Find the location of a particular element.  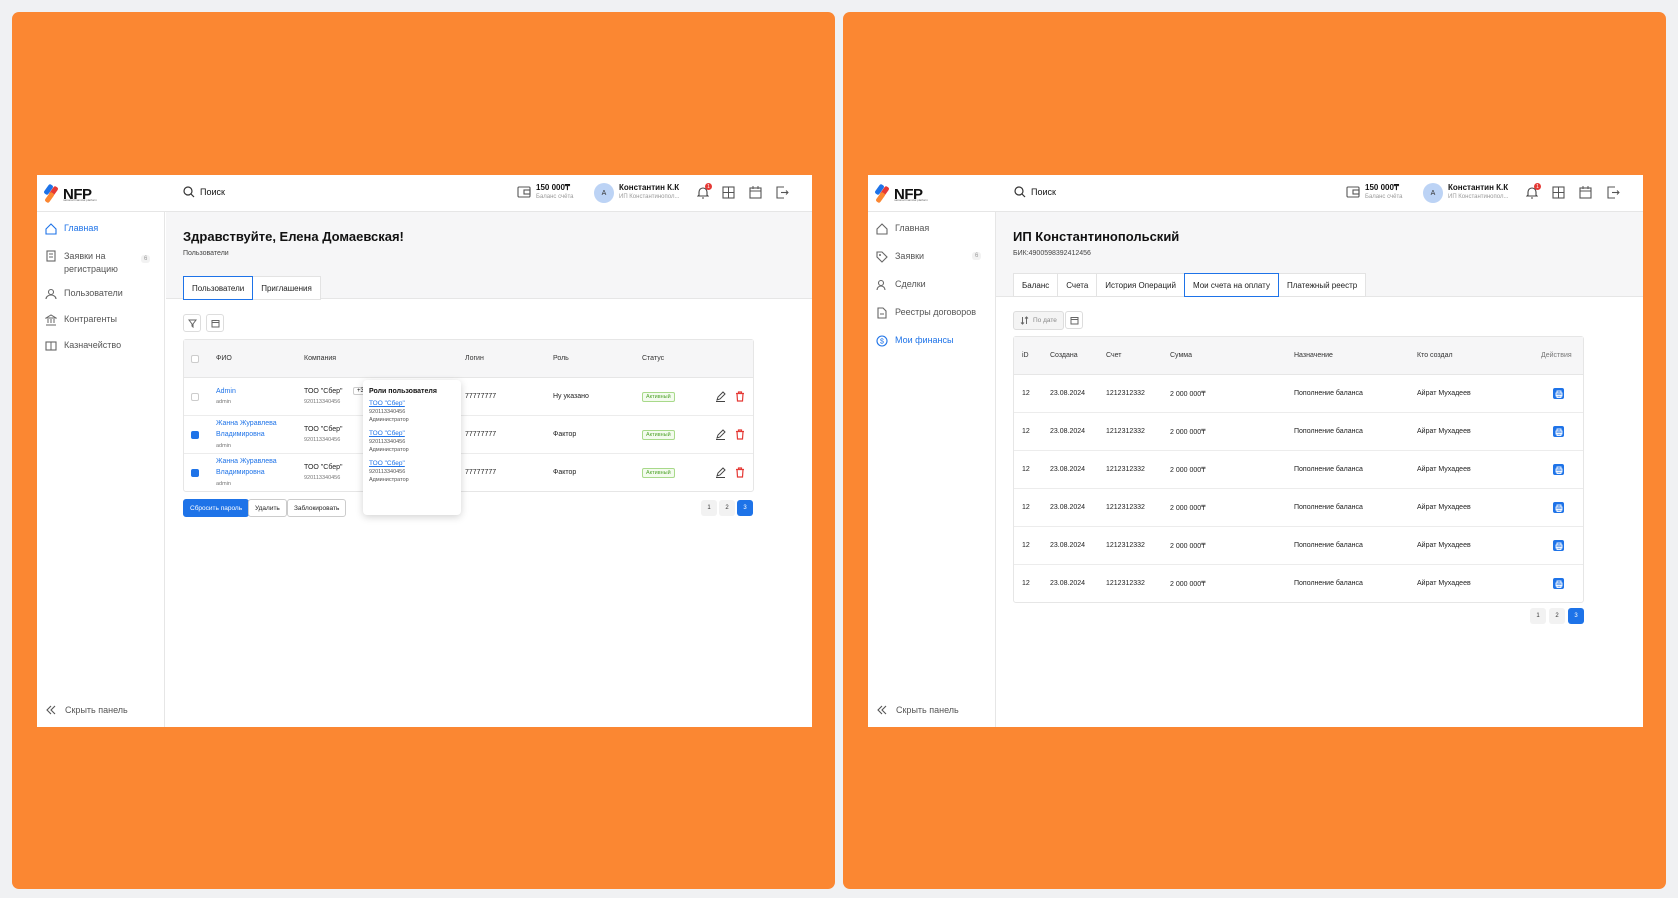

sidebar-item-contract-registries: Реестры договоров is located at coordinates (926, 313).